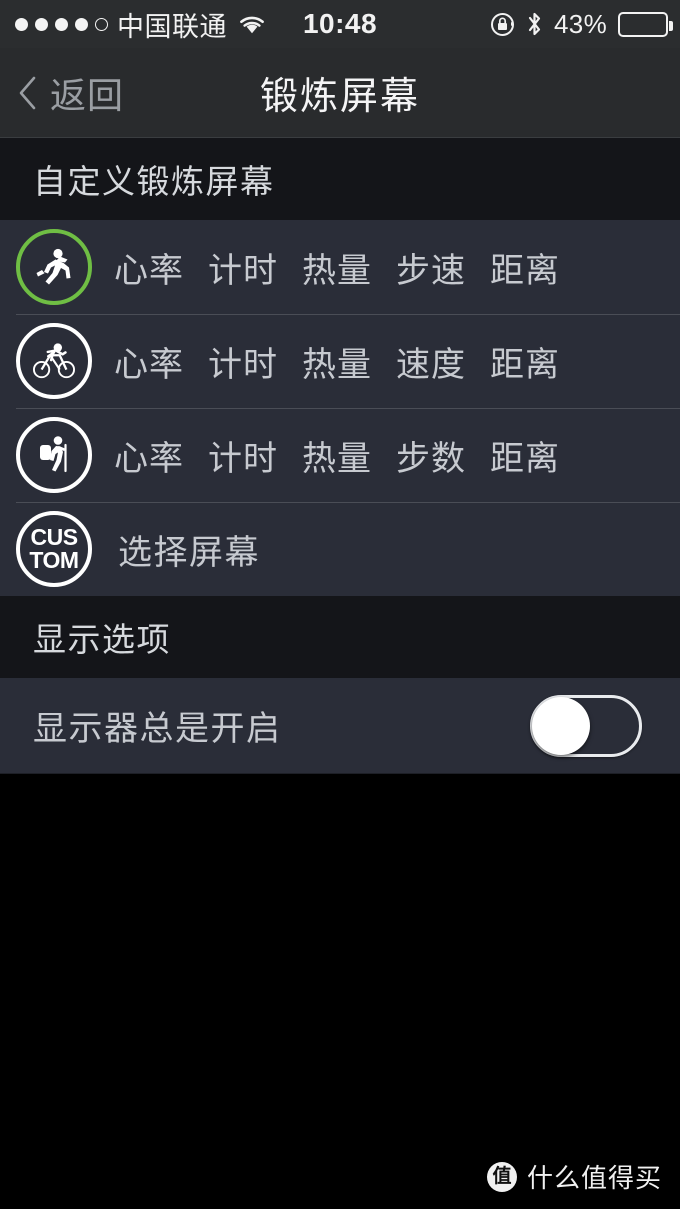  What do you see at coordinates (157, 729) in the screenshot?
I see `always-on-display-label: 显示器总是开启` at bounding box center [157, 729].